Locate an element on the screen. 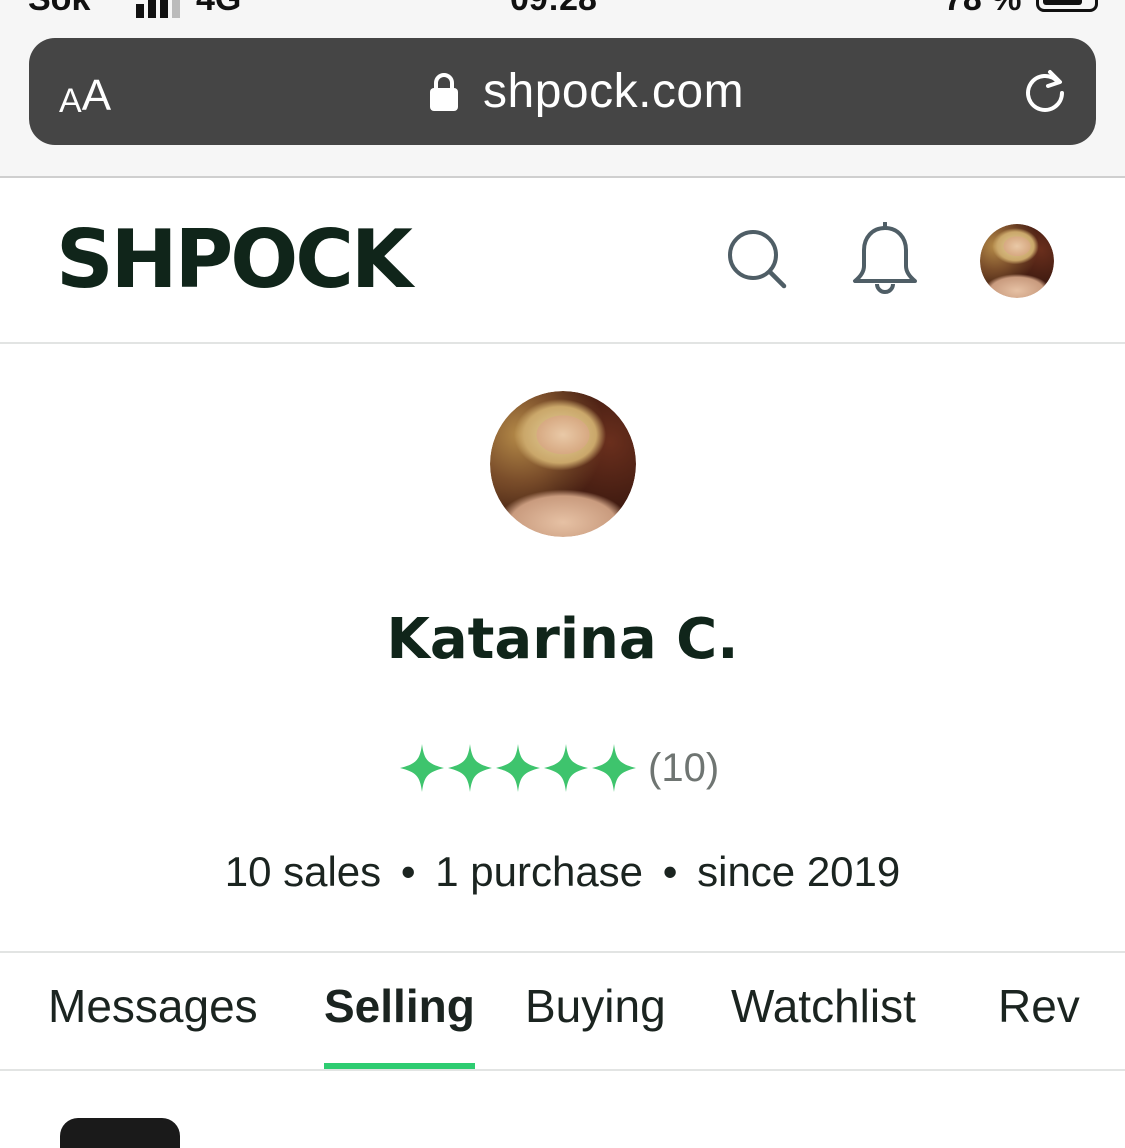  aa-big-letter: A is located at coordinates (96, 95).